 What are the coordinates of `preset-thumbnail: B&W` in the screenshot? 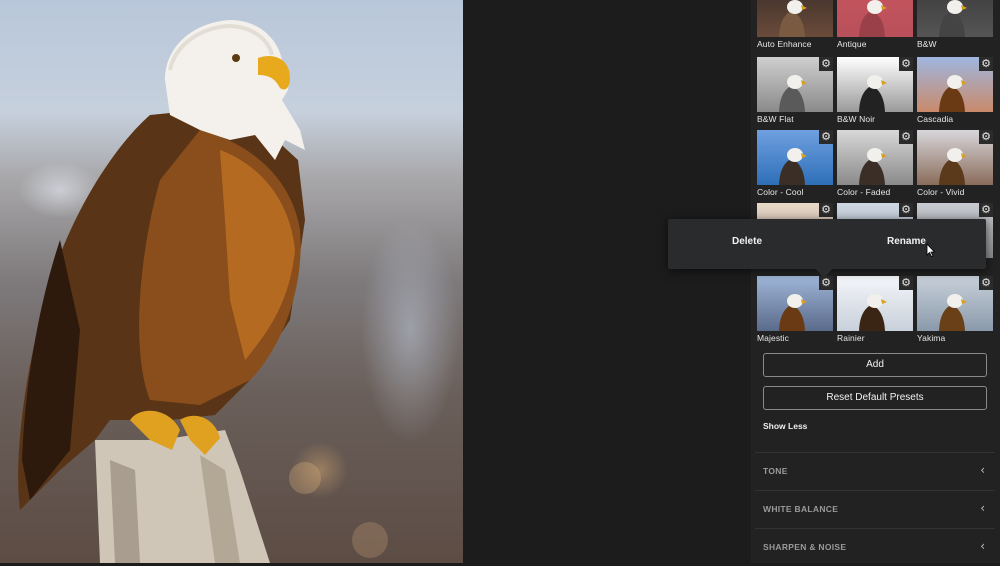 It's located at (955, 24).